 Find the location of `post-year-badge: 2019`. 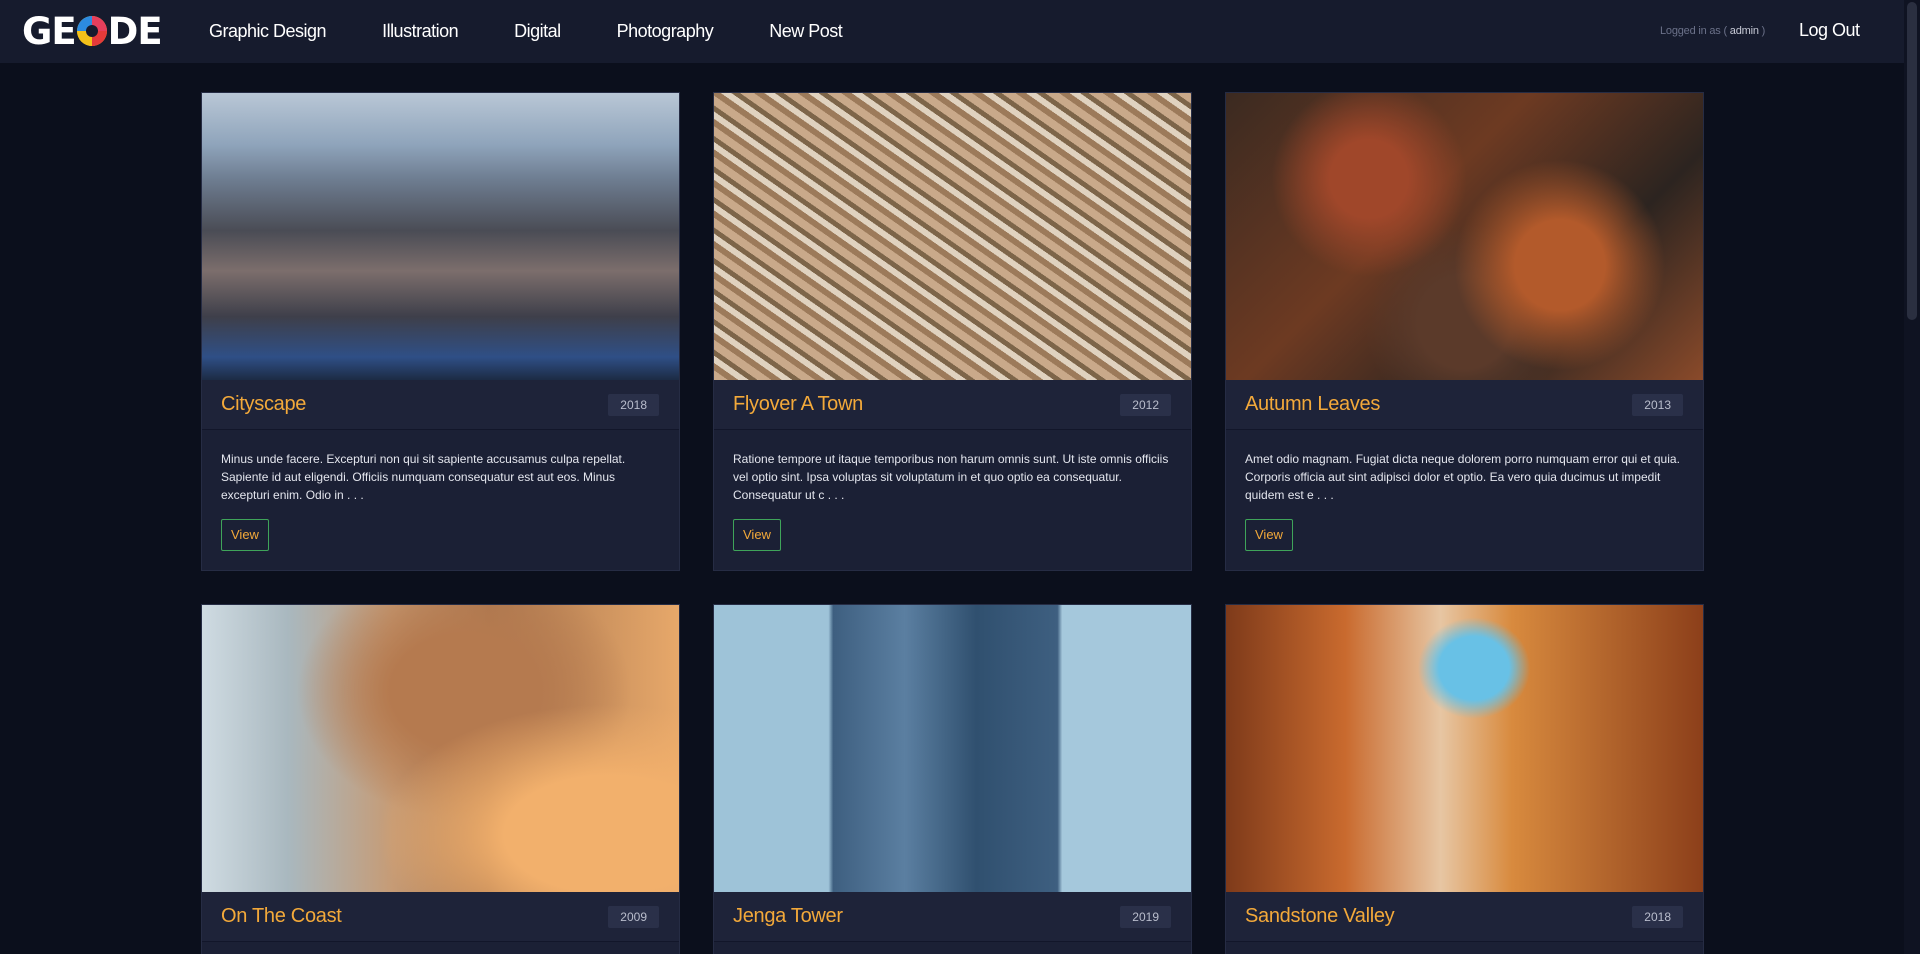

post-year-badge: 2019 is located at coordinates (1145, 917).